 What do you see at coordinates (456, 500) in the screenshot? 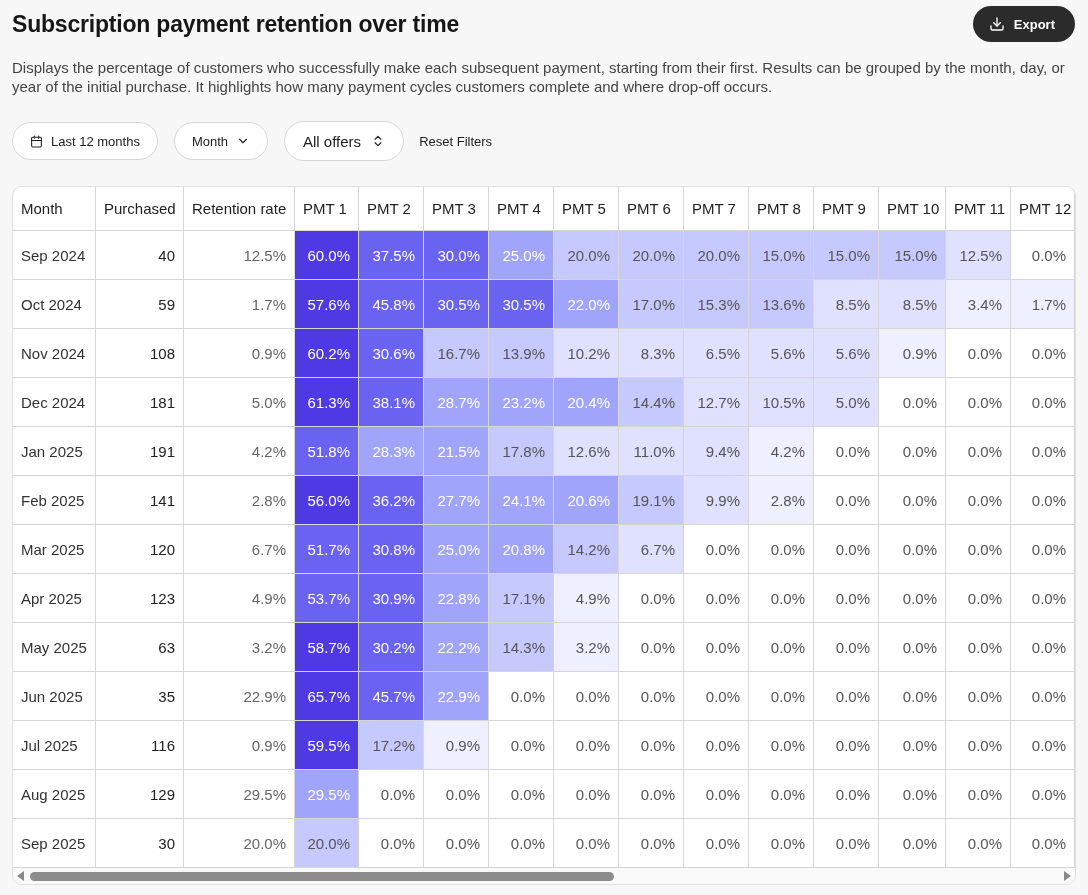
I see `heatmap-cell: 27.7%` at bounding box center [456, 500].